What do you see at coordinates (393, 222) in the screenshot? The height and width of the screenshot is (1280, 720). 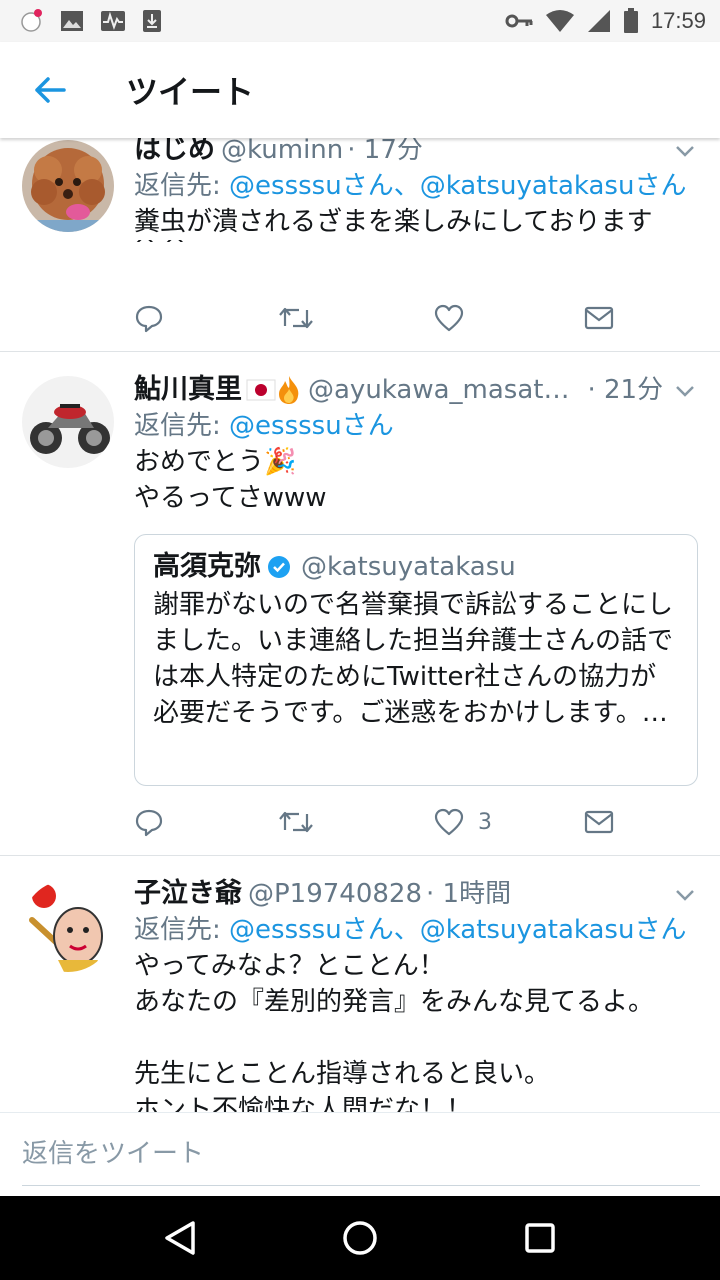 I see `tweet-text: 糞虫が潰されるざまを楽しみにしております` at bounding box center [393, 222].